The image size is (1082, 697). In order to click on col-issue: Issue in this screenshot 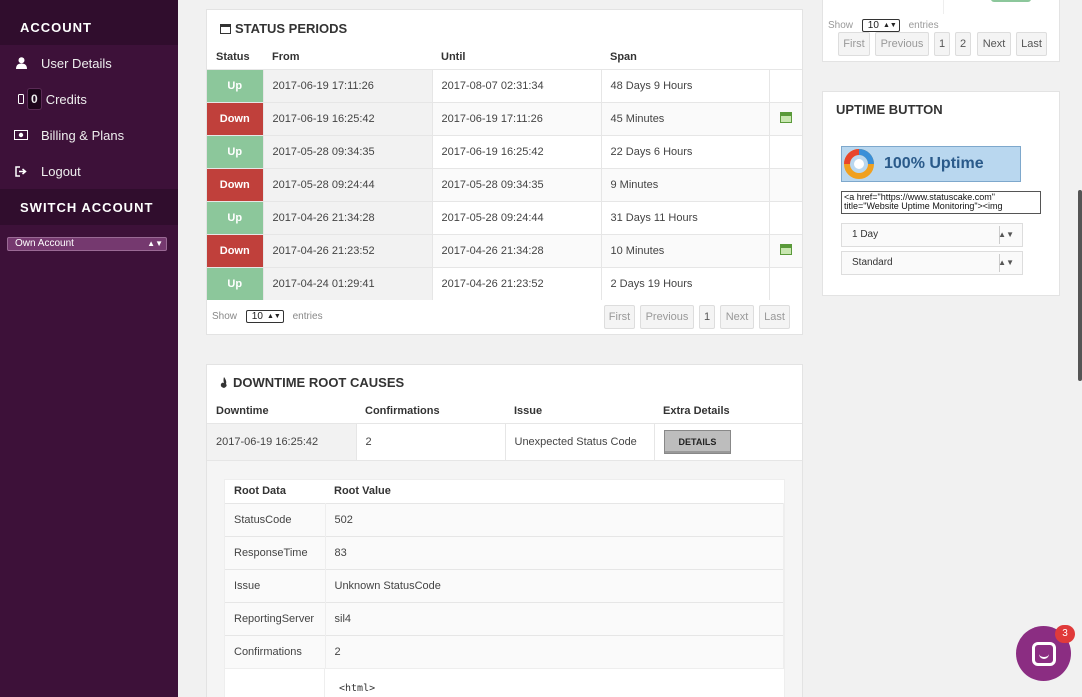, I will do `click(579, 411)`.